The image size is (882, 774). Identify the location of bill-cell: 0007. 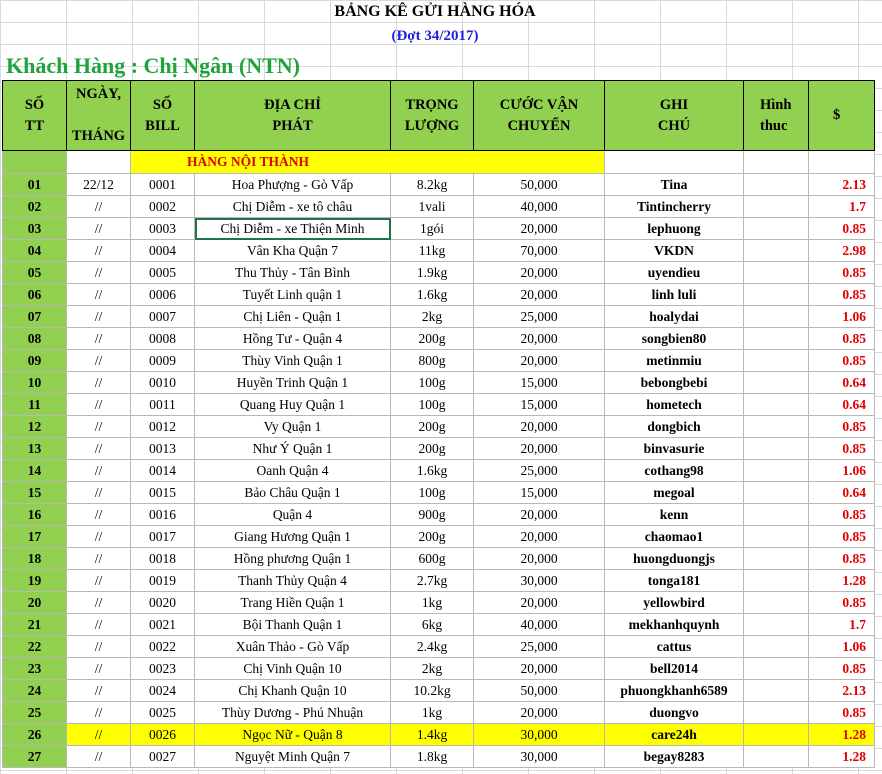
(162, 316).